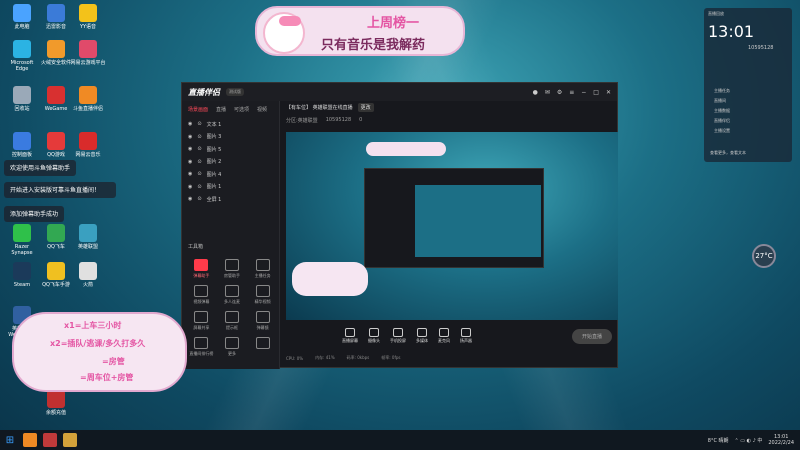 This screenshot has width=800, height=450. I want to click on taskbar-app-douyu, so click(30, 440).